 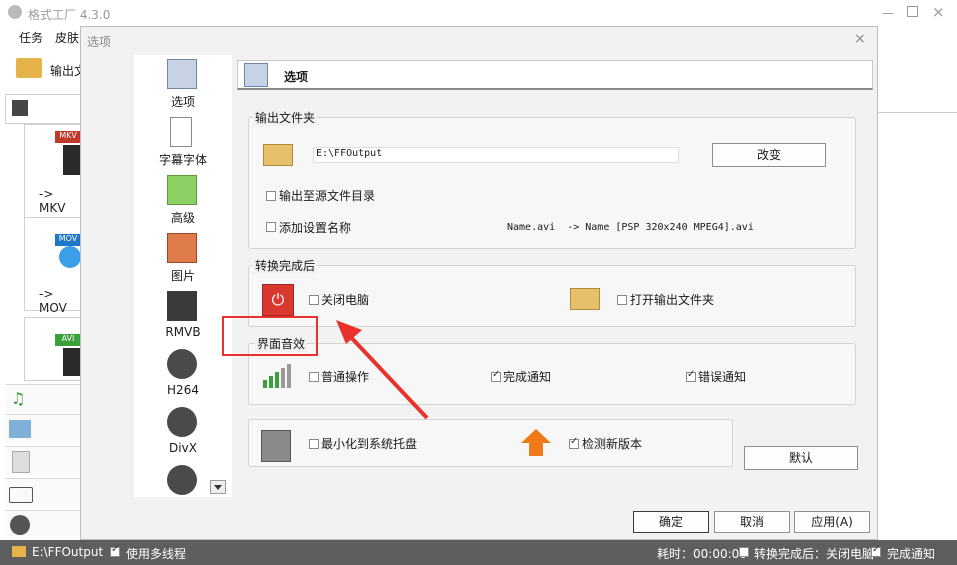 I want to click on nav-label: RMVB, so click(x=183, y=332).